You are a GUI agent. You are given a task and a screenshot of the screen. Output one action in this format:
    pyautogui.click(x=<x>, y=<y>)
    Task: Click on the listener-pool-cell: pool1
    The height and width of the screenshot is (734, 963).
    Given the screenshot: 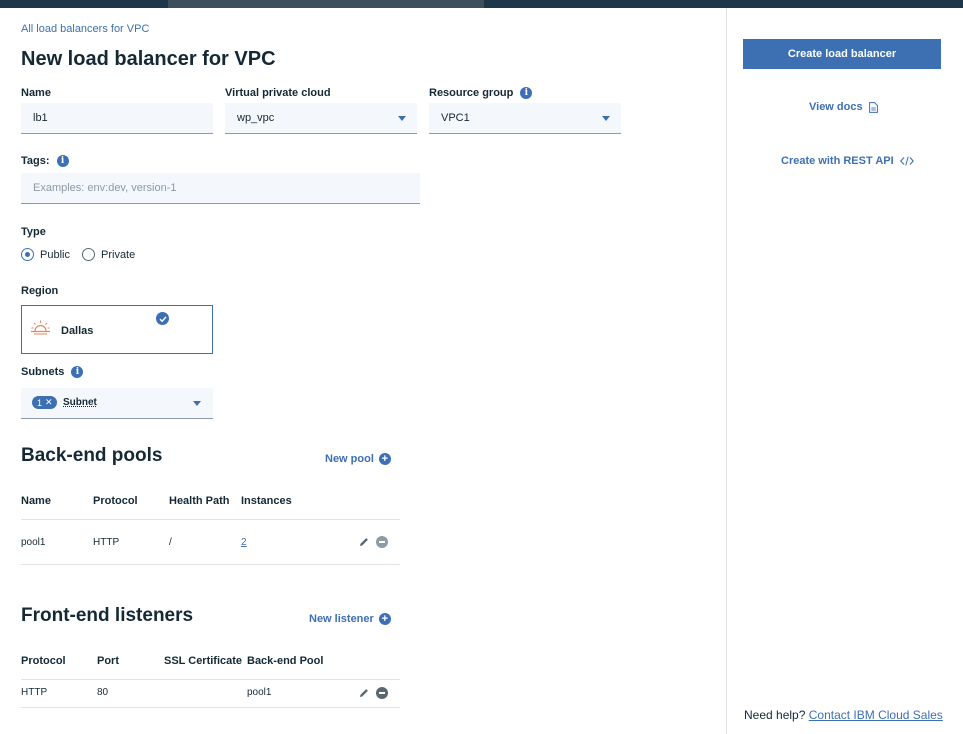 What is the action you would take?
    pyautogui.click(x=259, y=692)
    